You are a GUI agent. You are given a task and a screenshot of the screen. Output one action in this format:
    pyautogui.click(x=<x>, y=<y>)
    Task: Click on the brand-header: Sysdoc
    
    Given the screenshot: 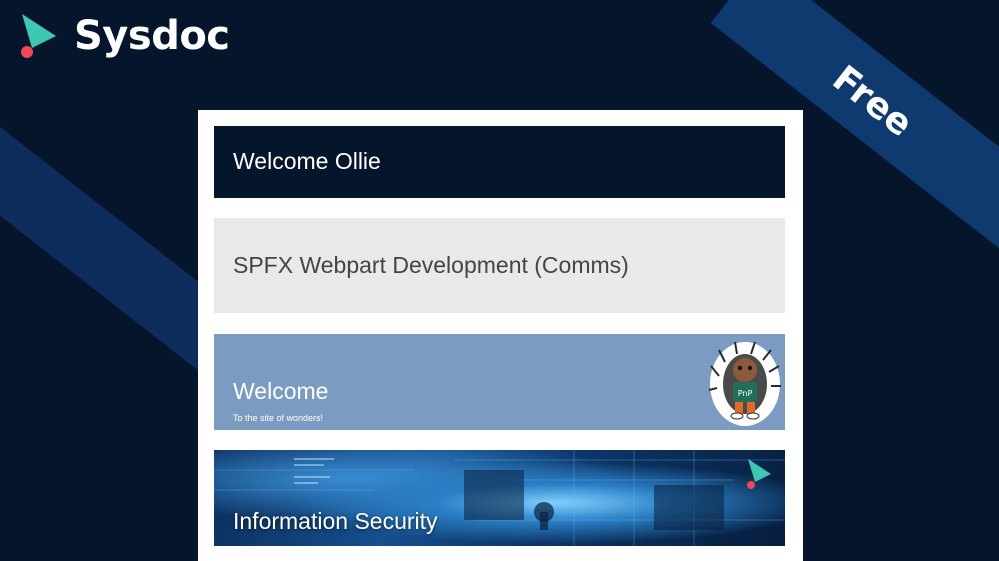 What is the action you would take?
    pyautogui.click(x=124, y=36)
    